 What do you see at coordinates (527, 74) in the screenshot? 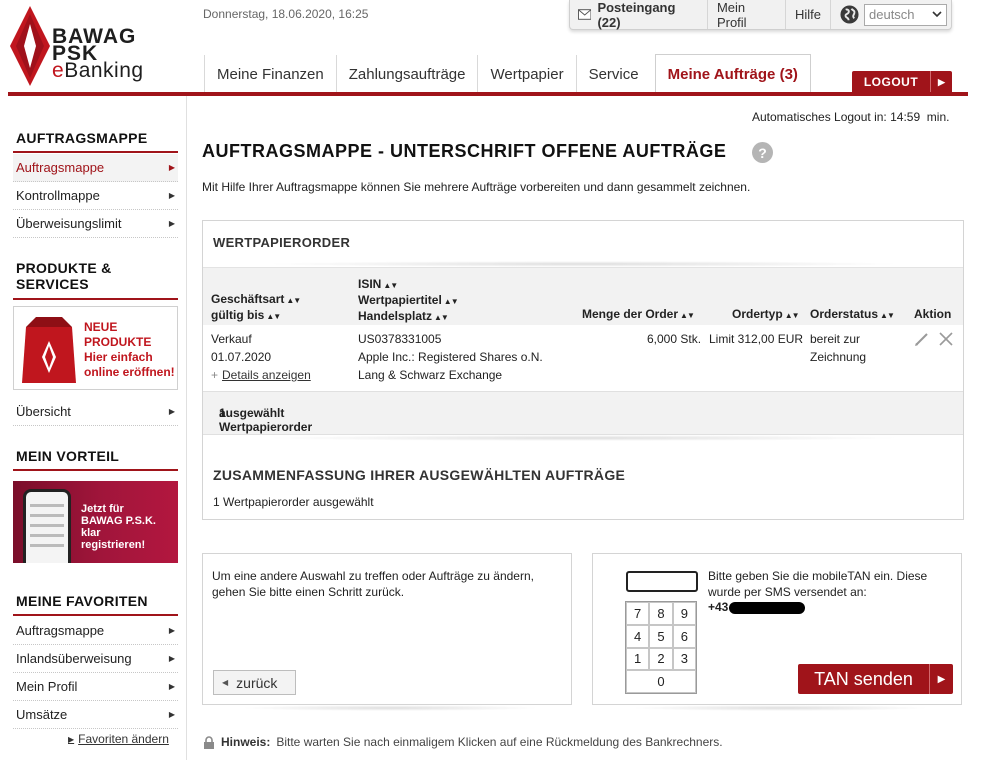
I see `tab-wertpapier: Wertpapier` at bounding box center [527, 74].